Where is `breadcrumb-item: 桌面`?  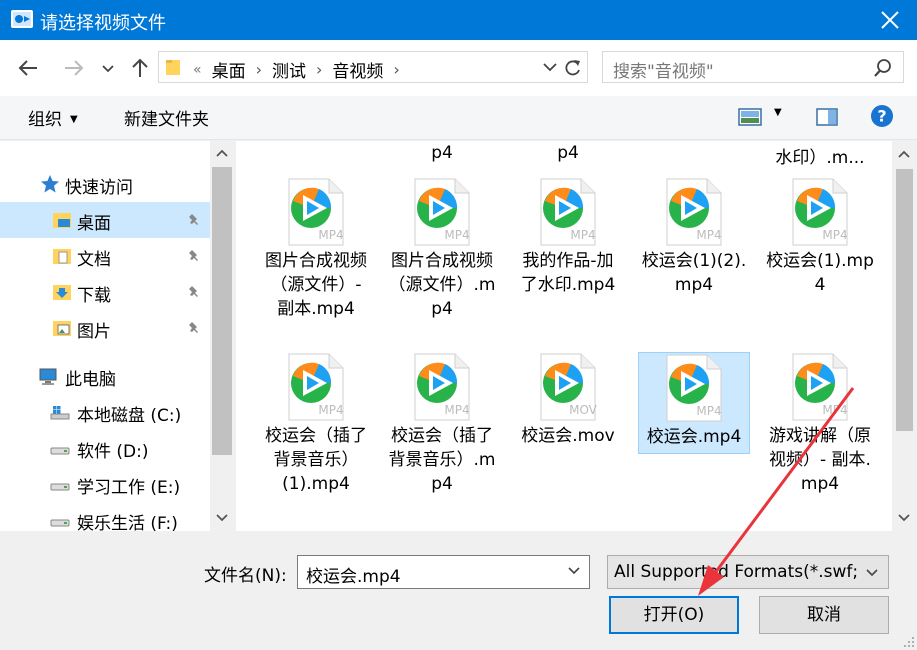 breadcrumb-item: 桌面 is located at coordinates (229, 69).